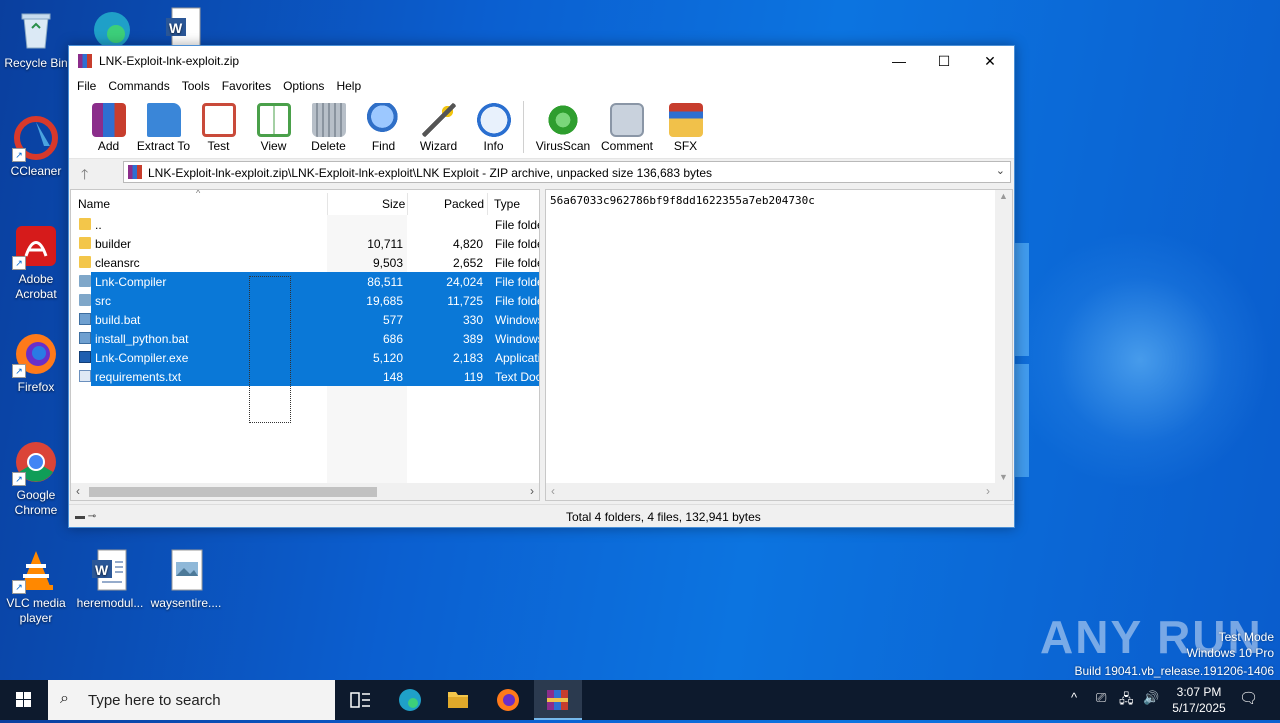  What do you see at coordinates (307, 86) in the screenshot?
I see `menu-options: Options` at bounding box center [307, 86].